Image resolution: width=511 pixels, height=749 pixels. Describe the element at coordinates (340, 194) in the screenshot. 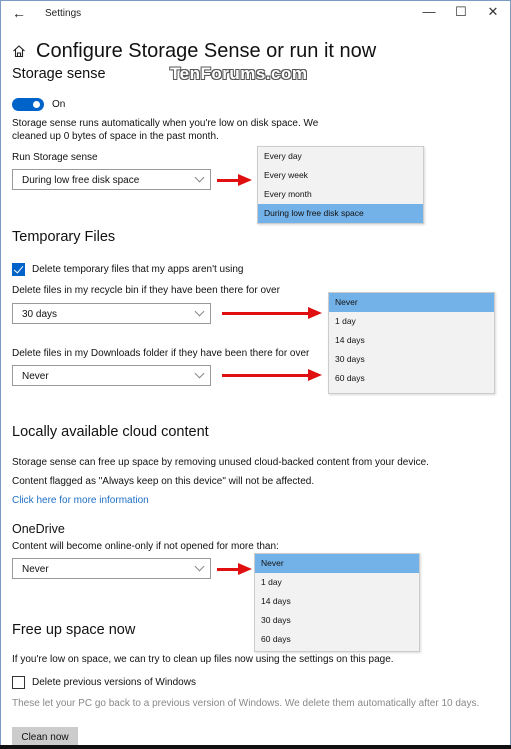

I see `dropdown-option: Every month` at that location.